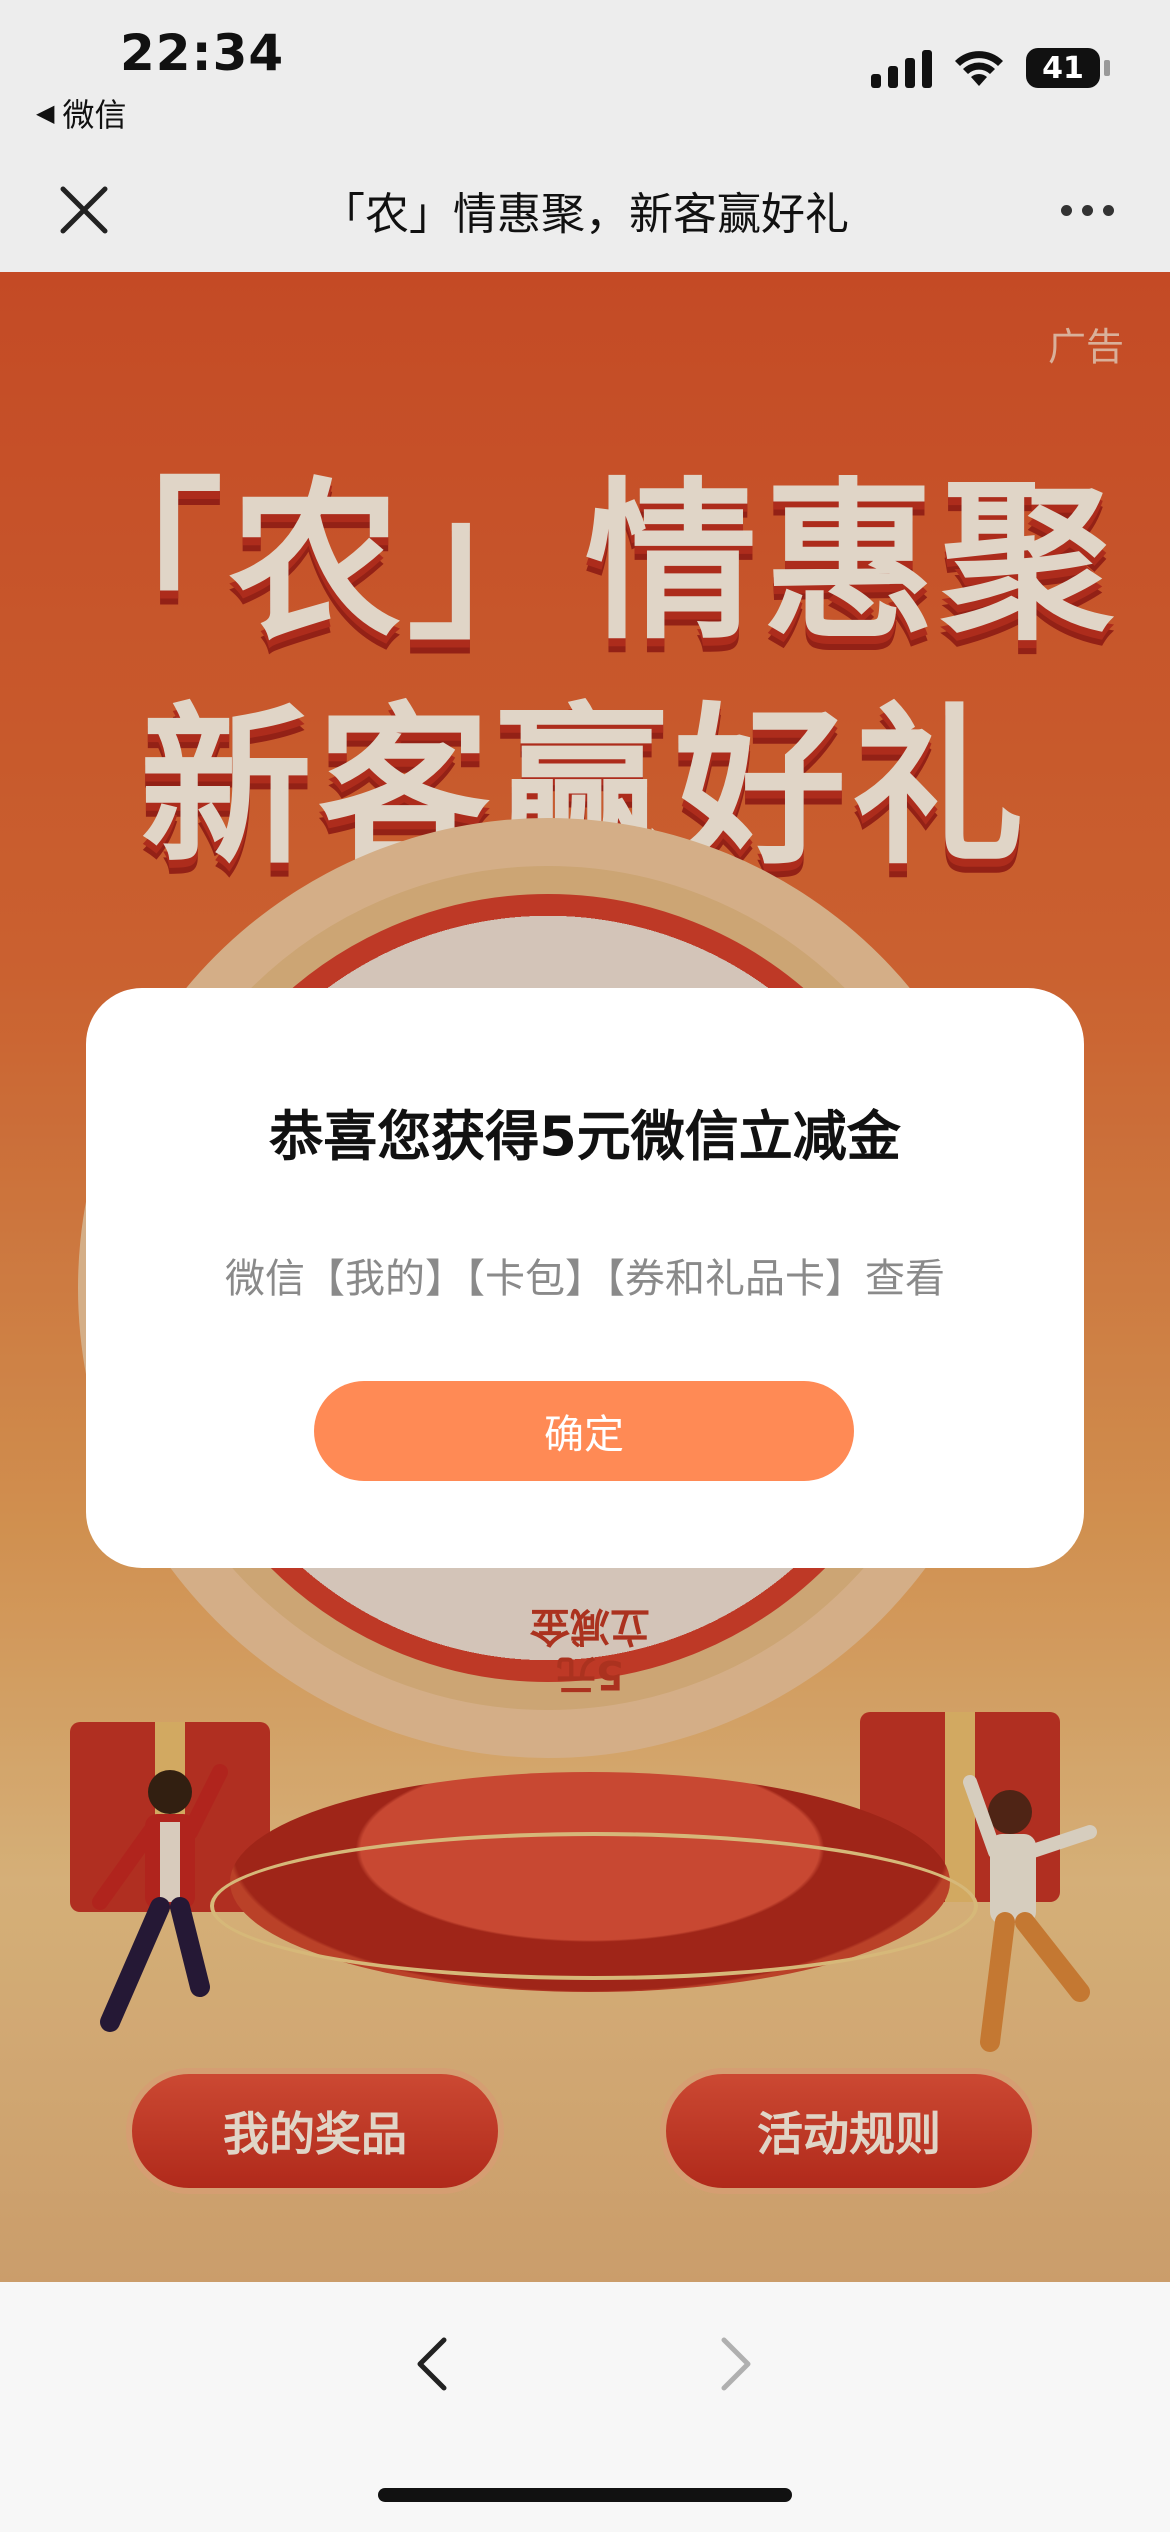 The image size is (1170, 2532). I want to click on forward-arrow-icon, so click(736, 2364).